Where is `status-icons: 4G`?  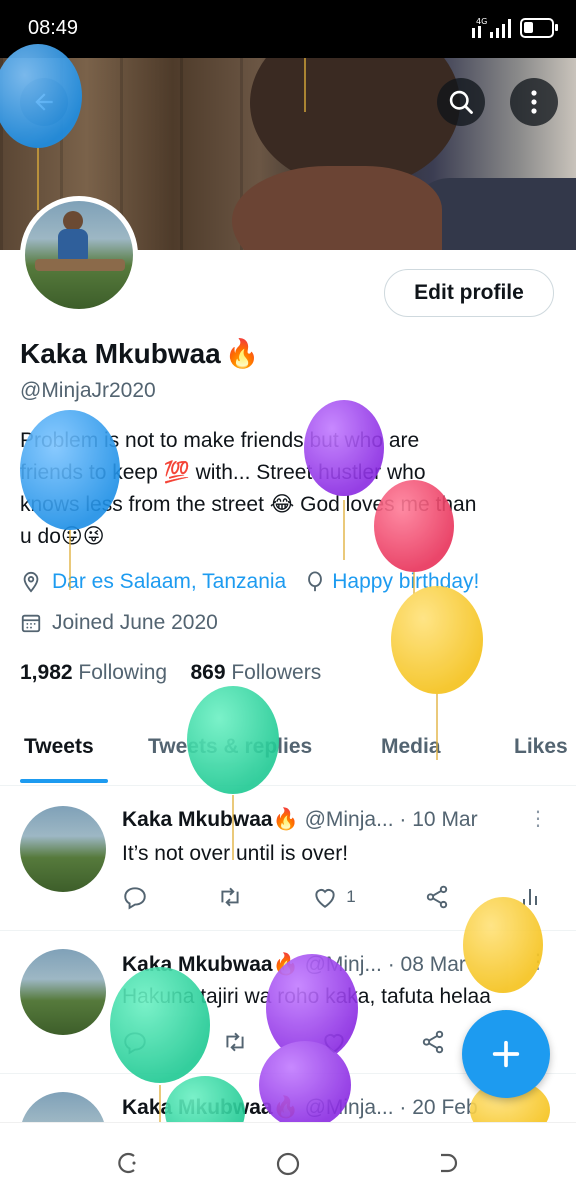
status-icons: 4G is located at coordinates (514, 28).